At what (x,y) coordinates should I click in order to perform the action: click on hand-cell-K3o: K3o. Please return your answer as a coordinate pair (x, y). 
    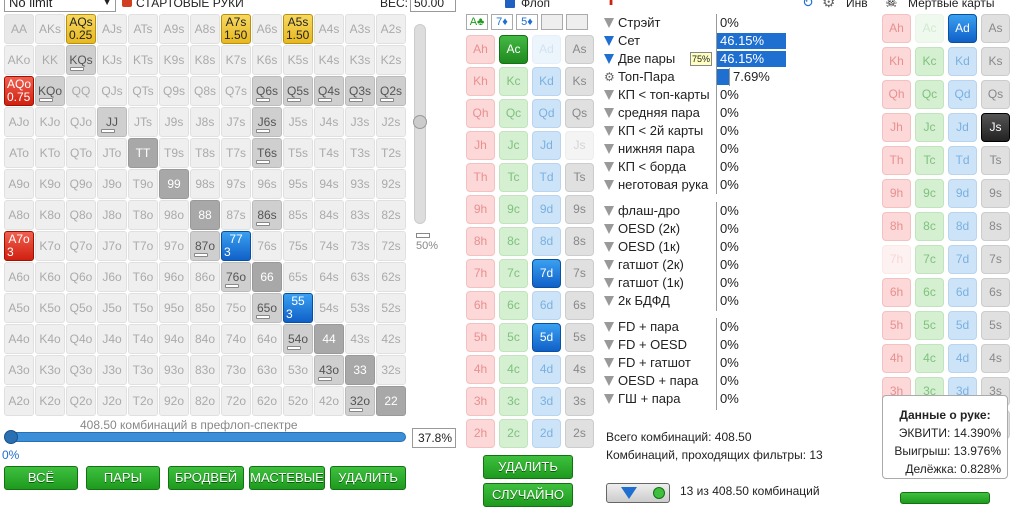
    Looking at the image, I should click on (50, 370).